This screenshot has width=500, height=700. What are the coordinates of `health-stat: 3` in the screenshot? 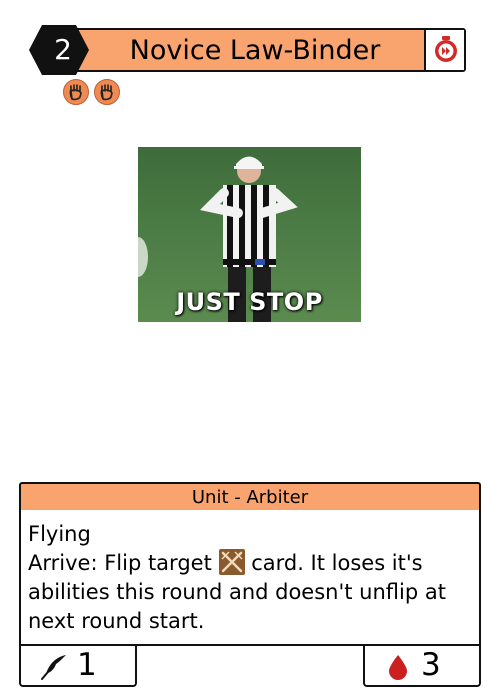 It's located at (422, 666).